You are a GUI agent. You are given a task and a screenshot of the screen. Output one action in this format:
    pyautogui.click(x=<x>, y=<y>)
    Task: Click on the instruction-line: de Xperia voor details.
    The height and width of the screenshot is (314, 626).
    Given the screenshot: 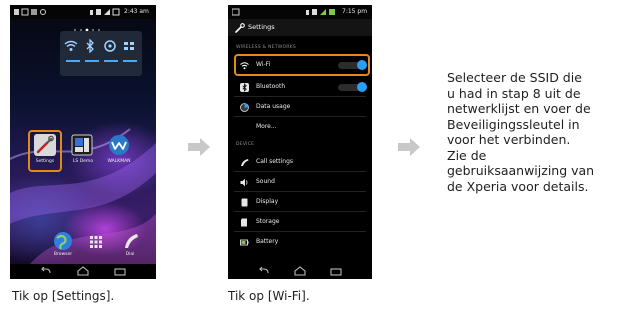 What is the action you would take?
    pyautogui.click(x=518, y=186)
    